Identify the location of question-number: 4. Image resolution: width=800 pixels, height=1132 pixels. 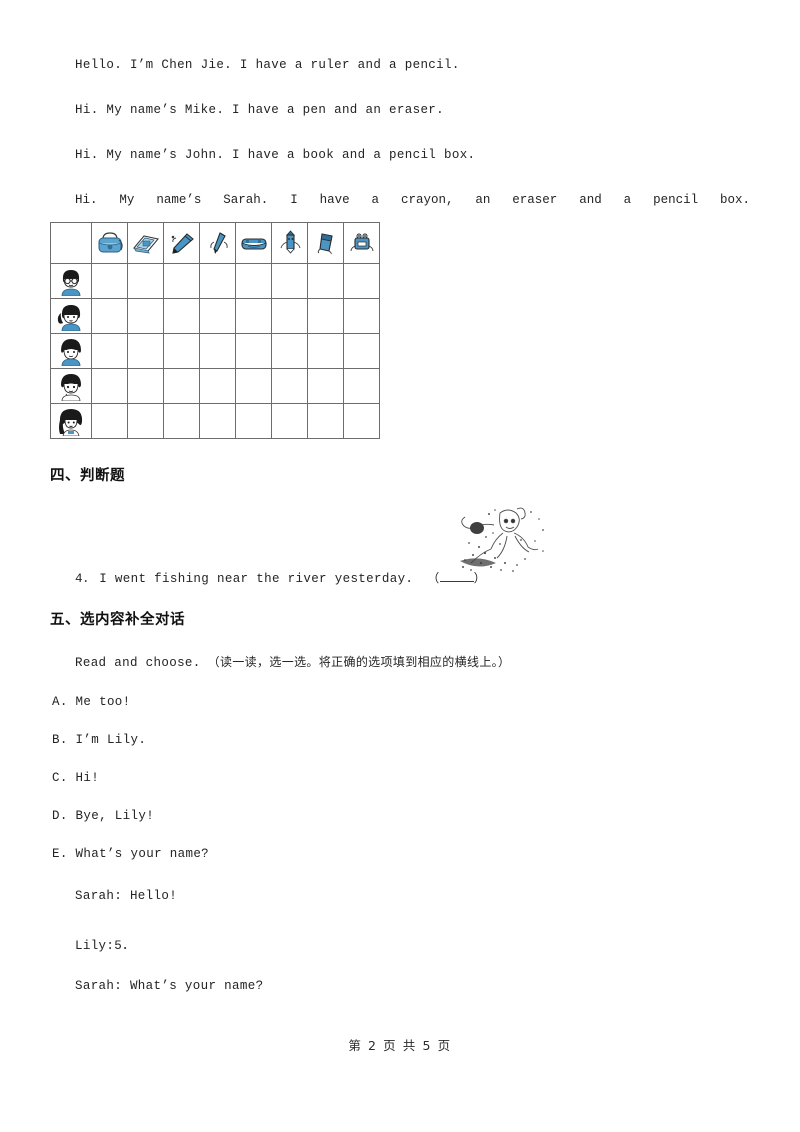
(79, 579).